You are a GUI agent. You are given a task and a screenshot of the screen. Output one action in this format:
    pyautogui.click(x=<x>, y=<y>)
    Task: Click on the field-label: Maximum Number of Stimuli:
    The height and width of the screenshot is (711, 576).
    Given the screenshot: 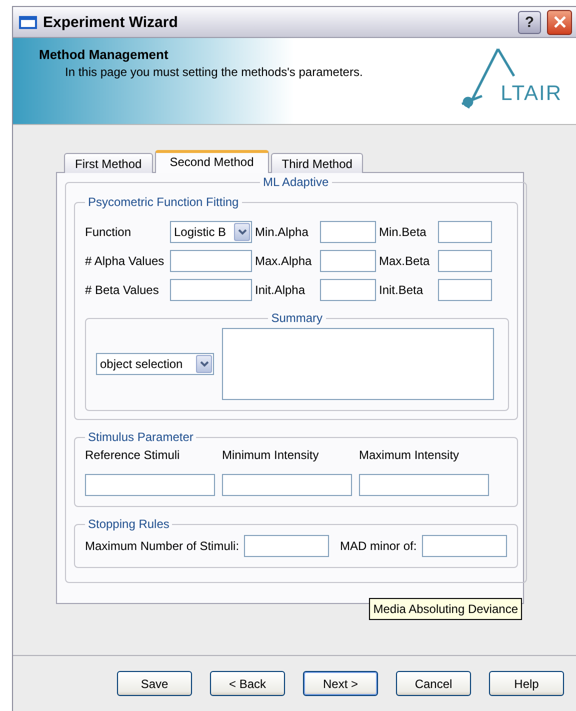 What is the action you would take?
    pyautogui.click(x=162, y=546)
    